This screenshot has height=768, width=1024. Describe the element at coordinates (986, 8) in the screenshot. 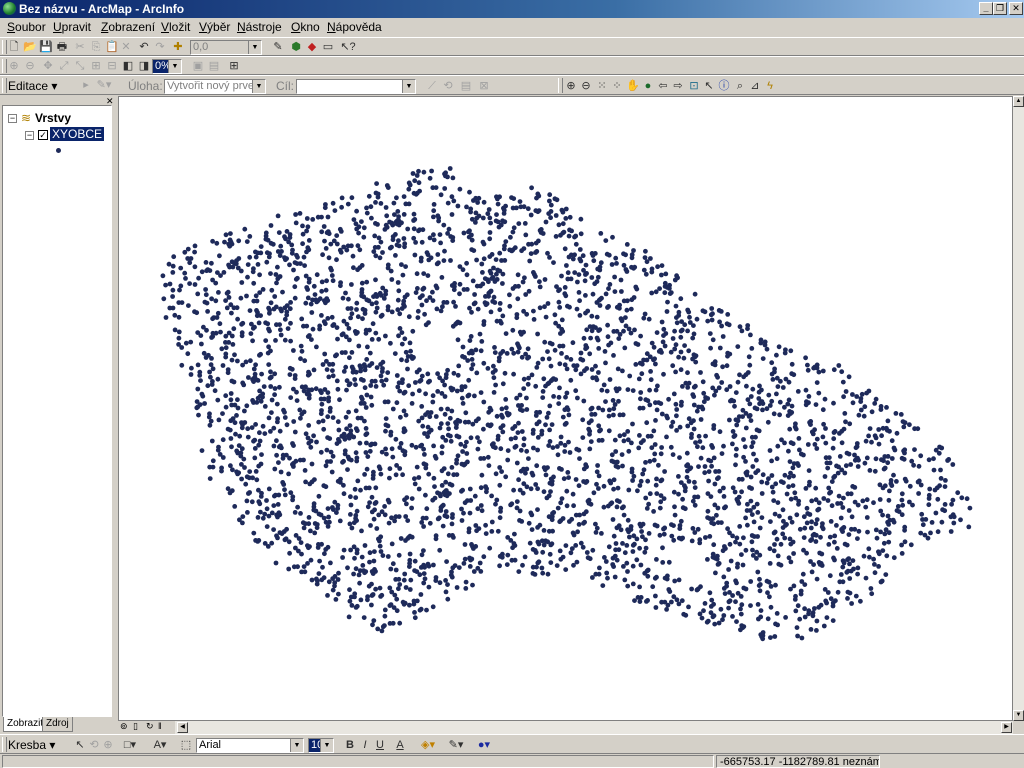

I see `minimize-button: _` at that location.